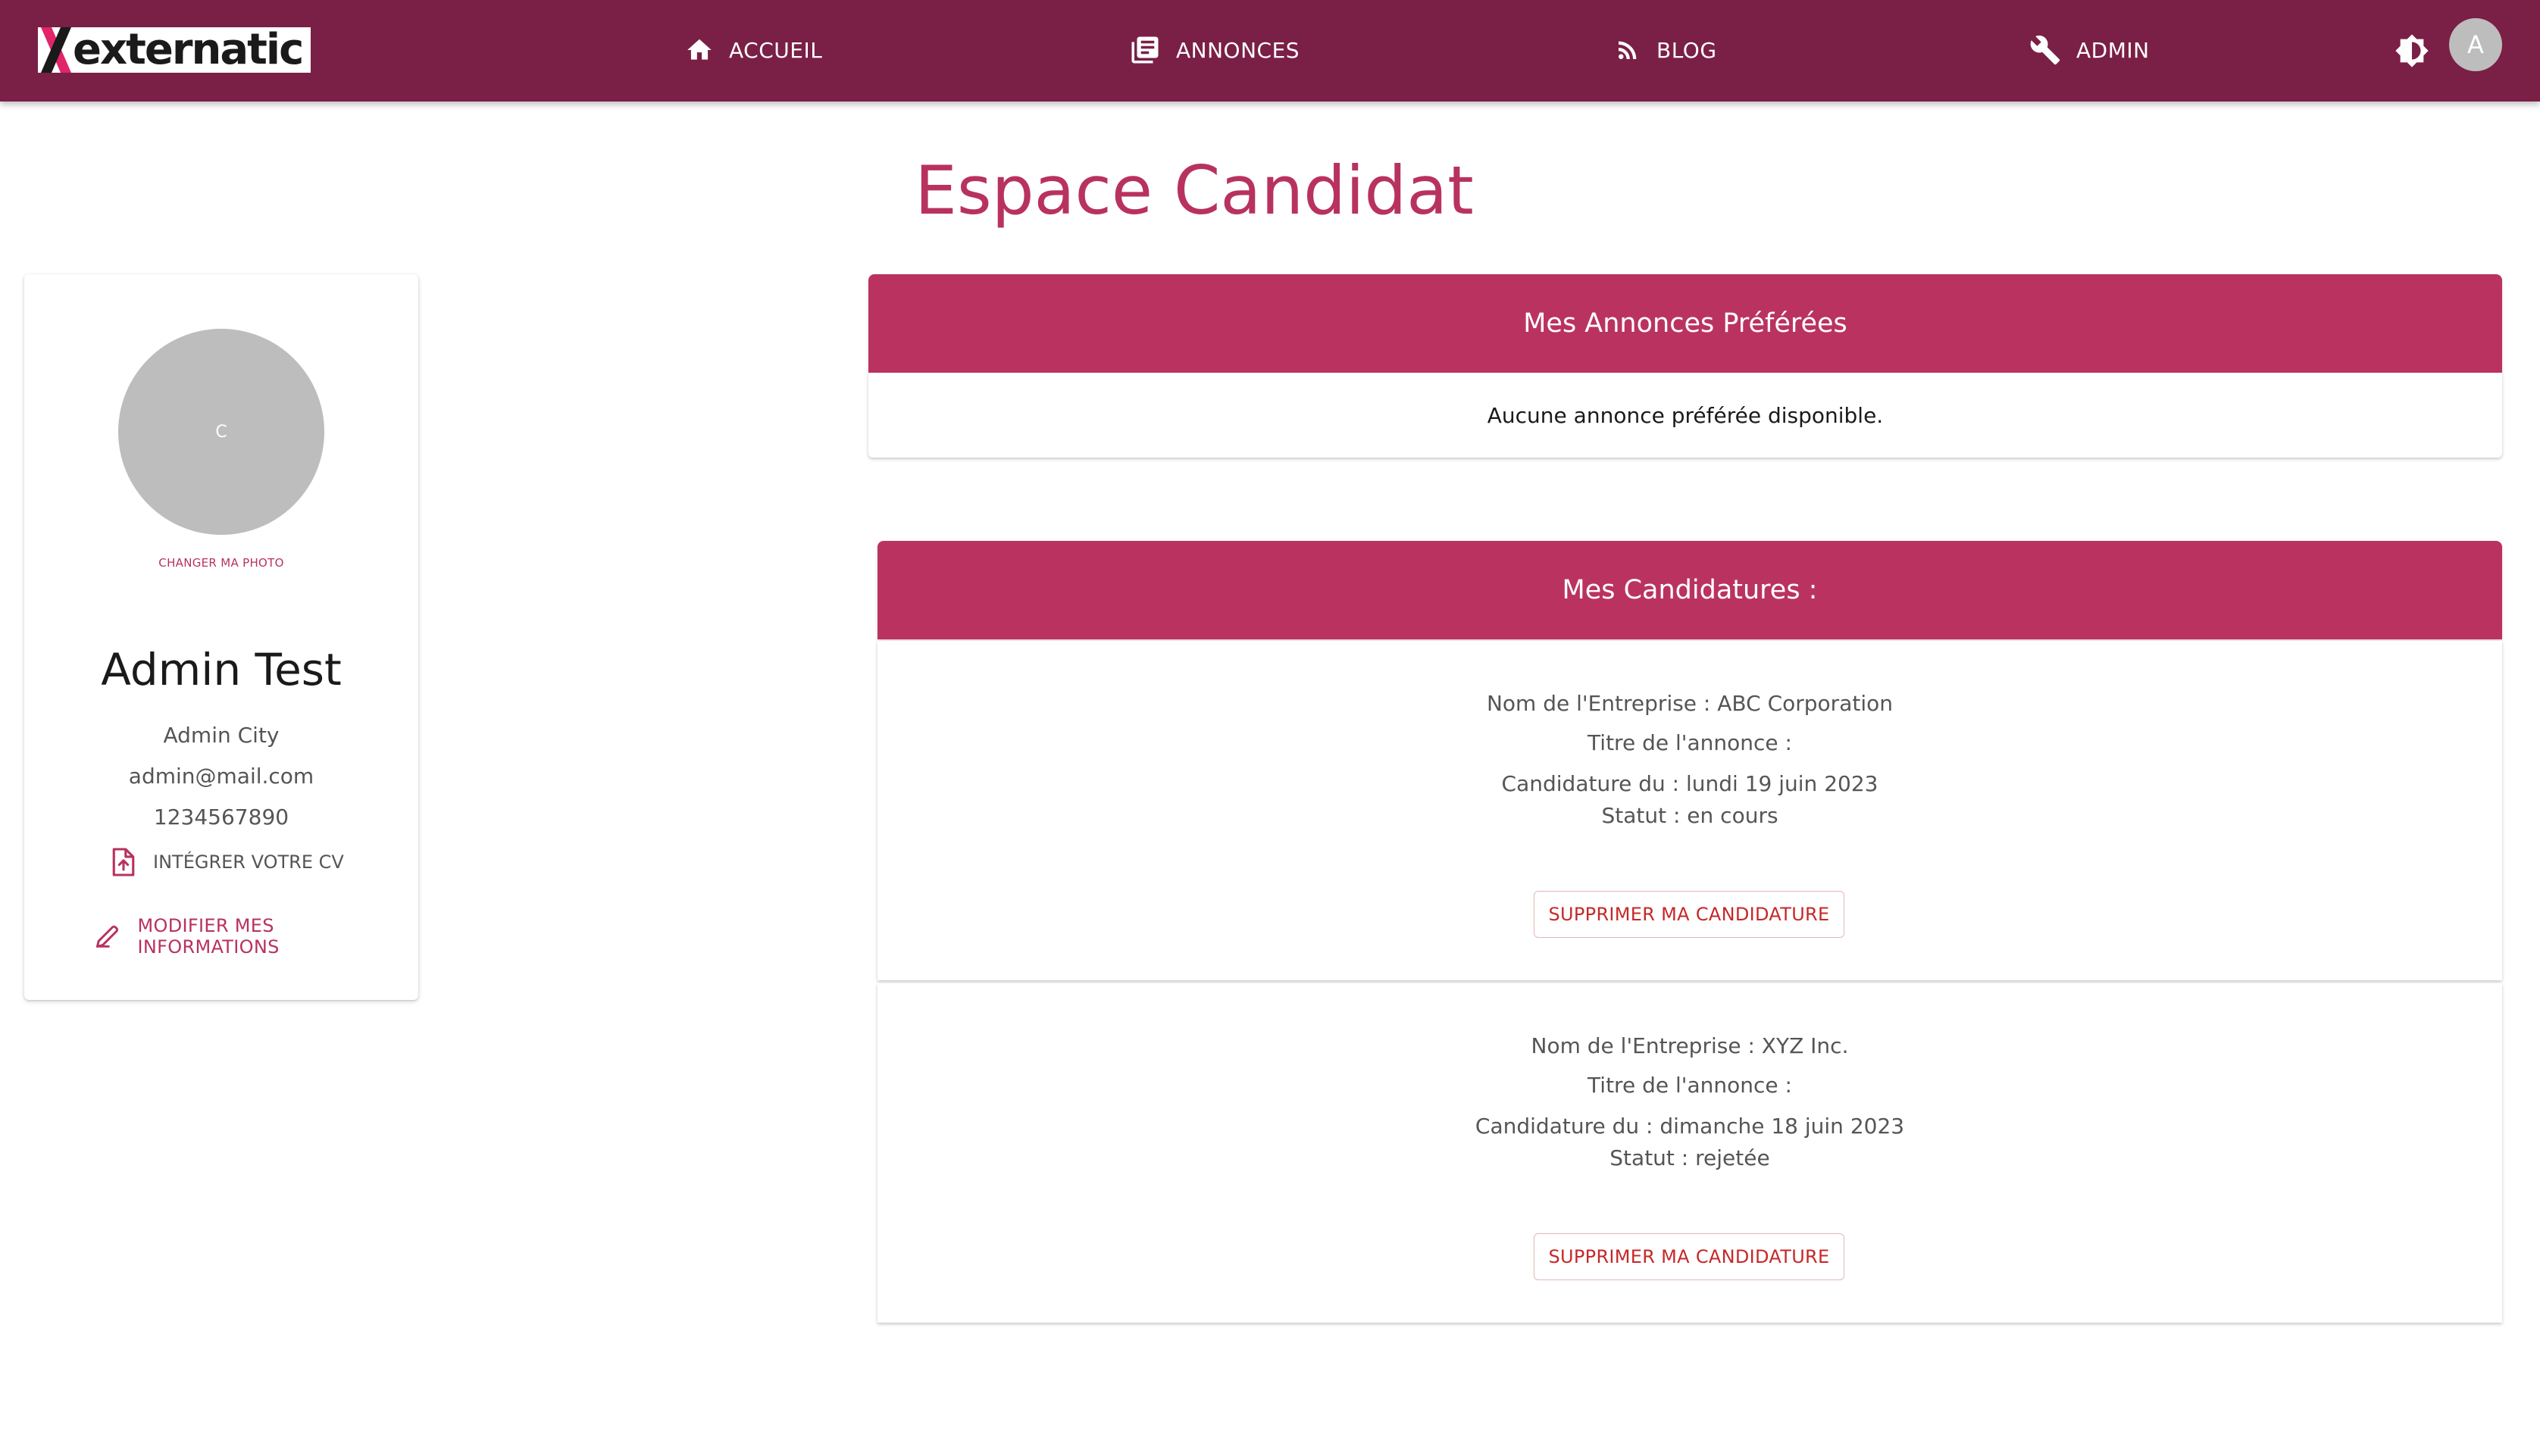 Image resolution: width=2540 pixels, height=1456 pixels. Describe the element at coordinates (1194, 191) in the screenshot. I see `page-title-text: Espace Candidat` at that location.